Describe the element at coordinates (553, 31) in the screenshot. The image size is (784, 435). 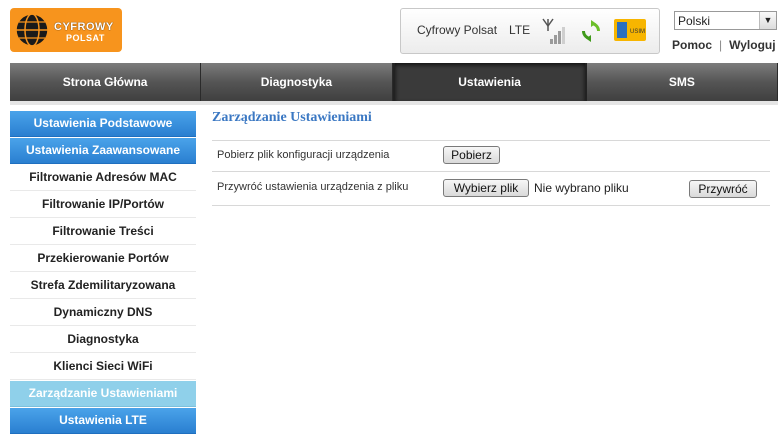
I see `signal-strength-icon` at that location.